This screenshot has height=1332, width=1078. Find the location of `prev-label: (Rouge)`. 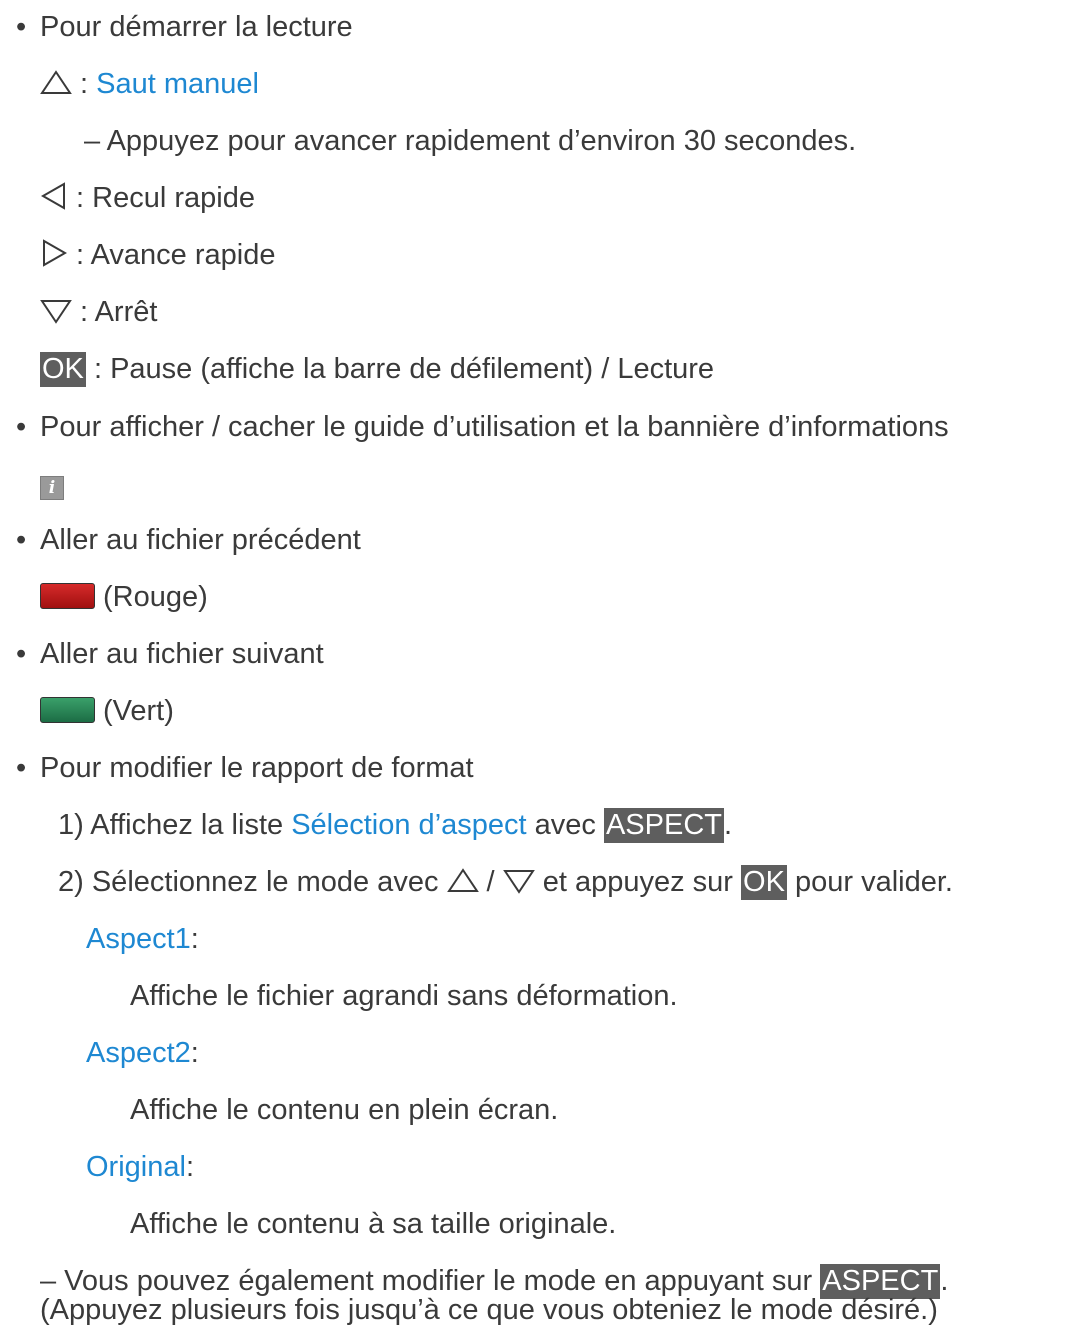

prev-label: (Rouge) is located at coordinates (155, 597).